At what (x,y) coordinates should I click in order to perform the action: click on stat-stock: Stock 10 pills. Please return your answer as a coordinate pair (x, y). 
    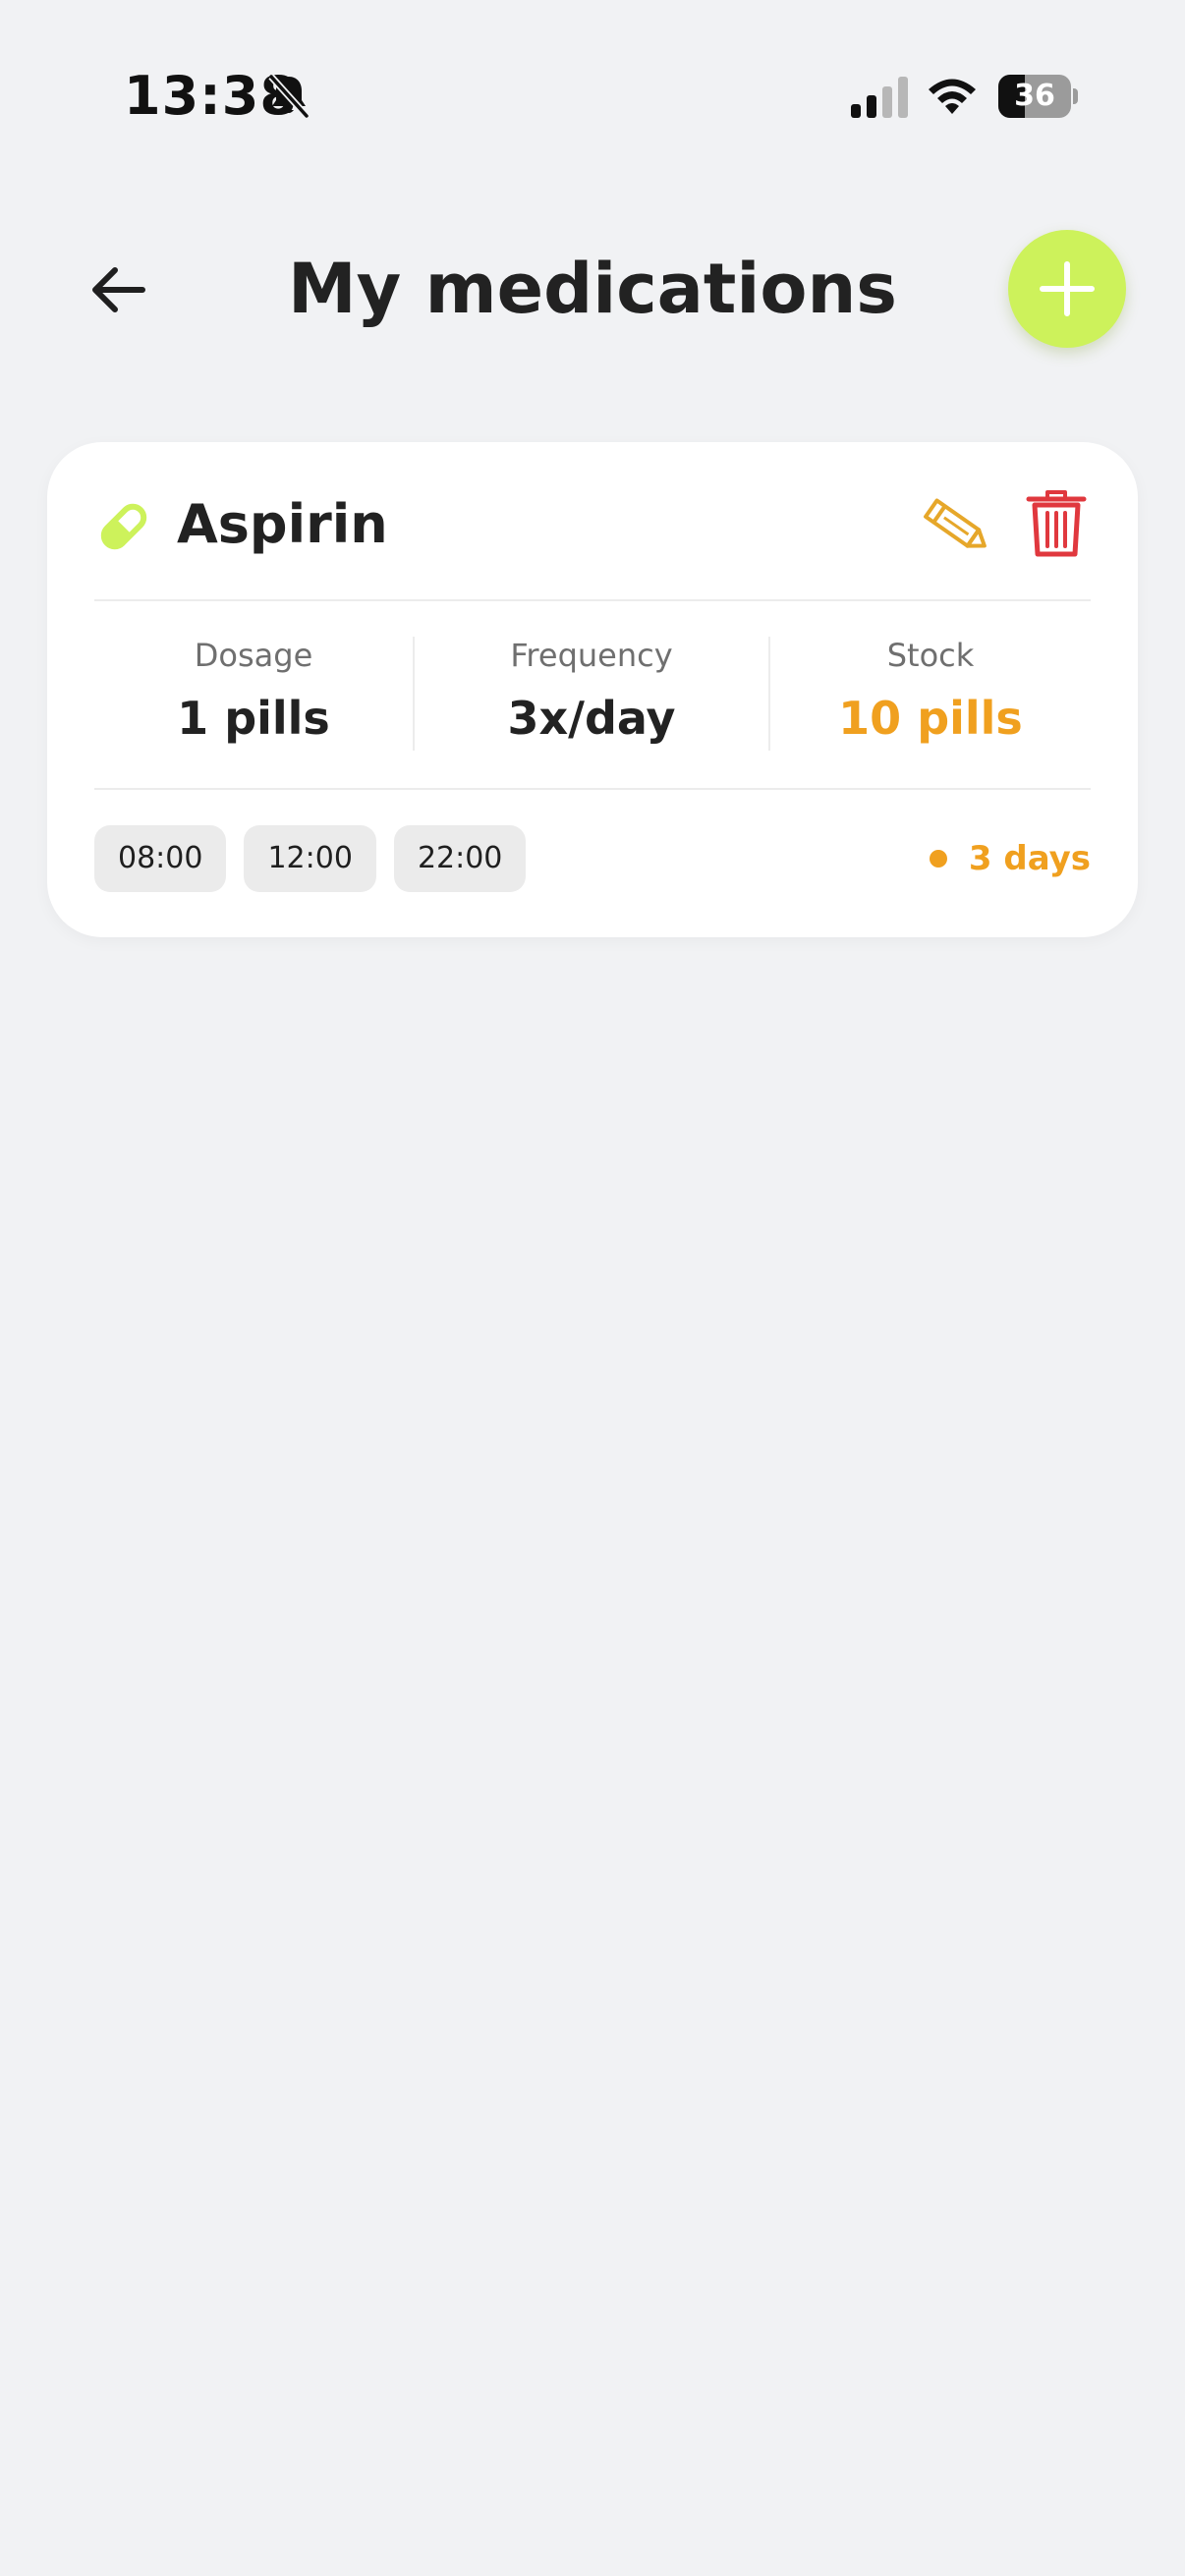
    Looking at the image, I should click on (931, 694).